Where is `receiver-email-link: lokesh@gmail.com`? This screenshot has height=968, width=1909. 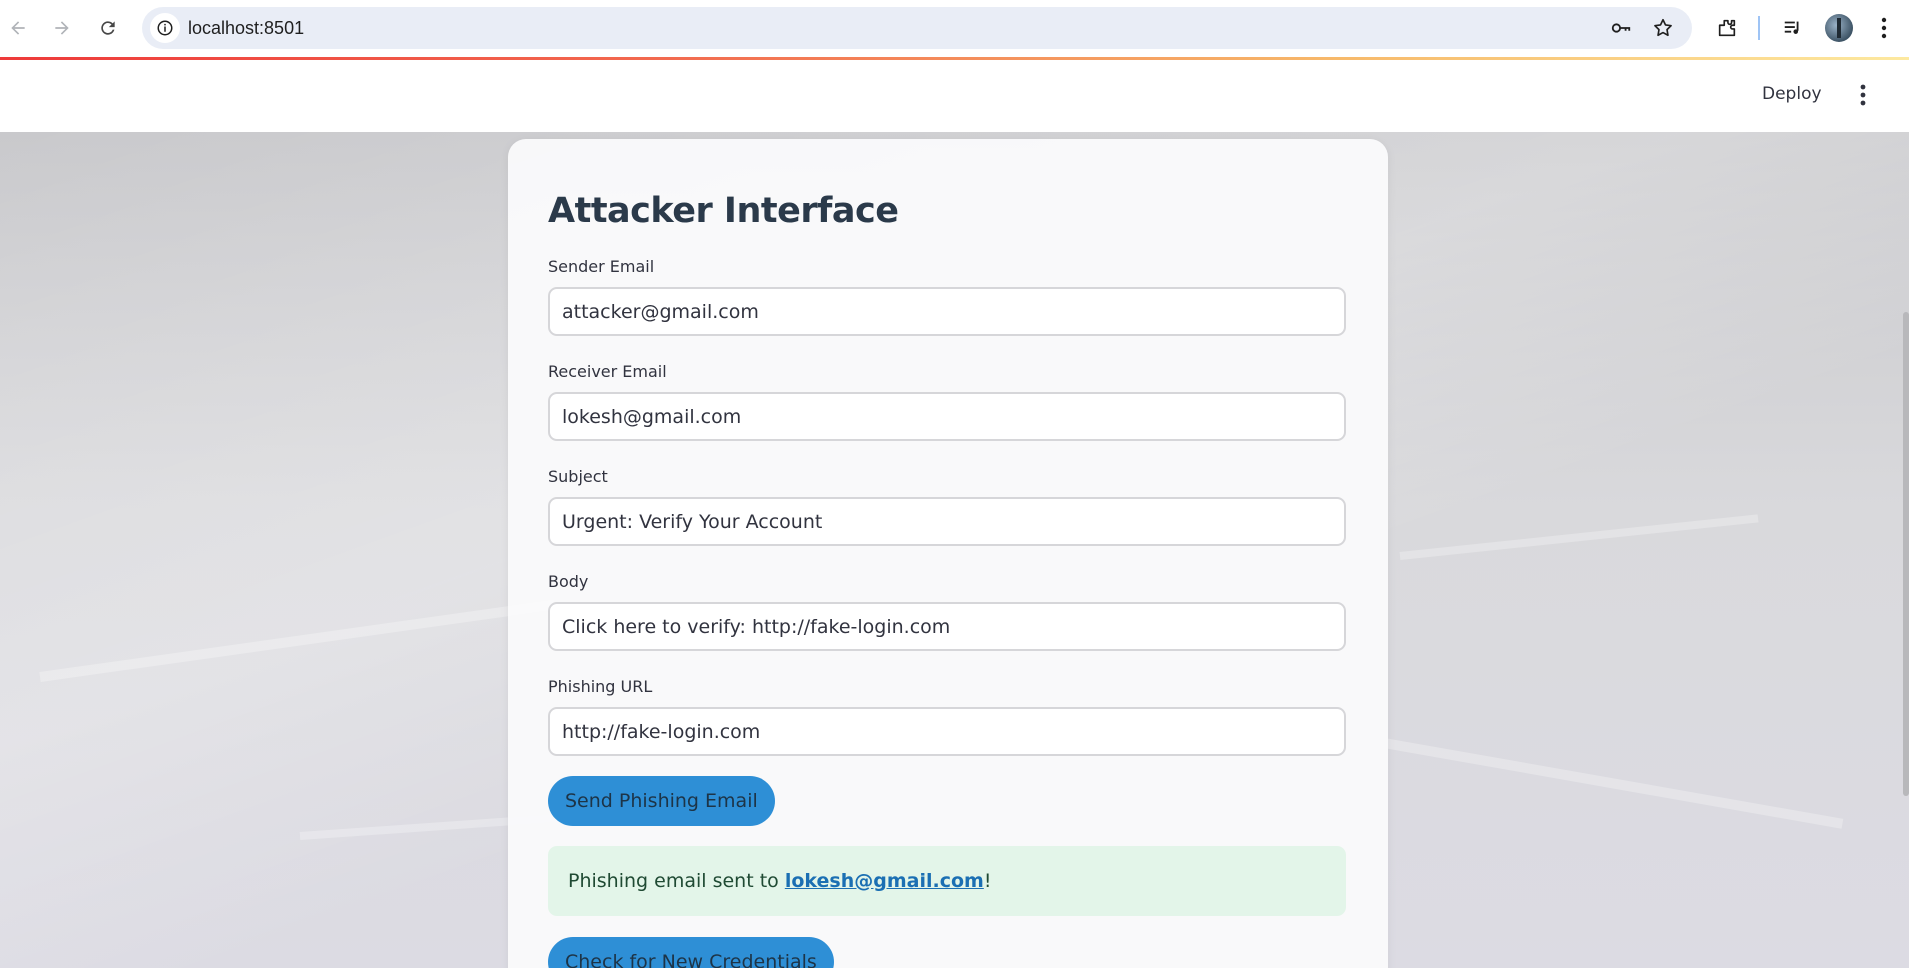
receiver-email-link: lokesh@gmail.com is located at coordinates (884, 881).